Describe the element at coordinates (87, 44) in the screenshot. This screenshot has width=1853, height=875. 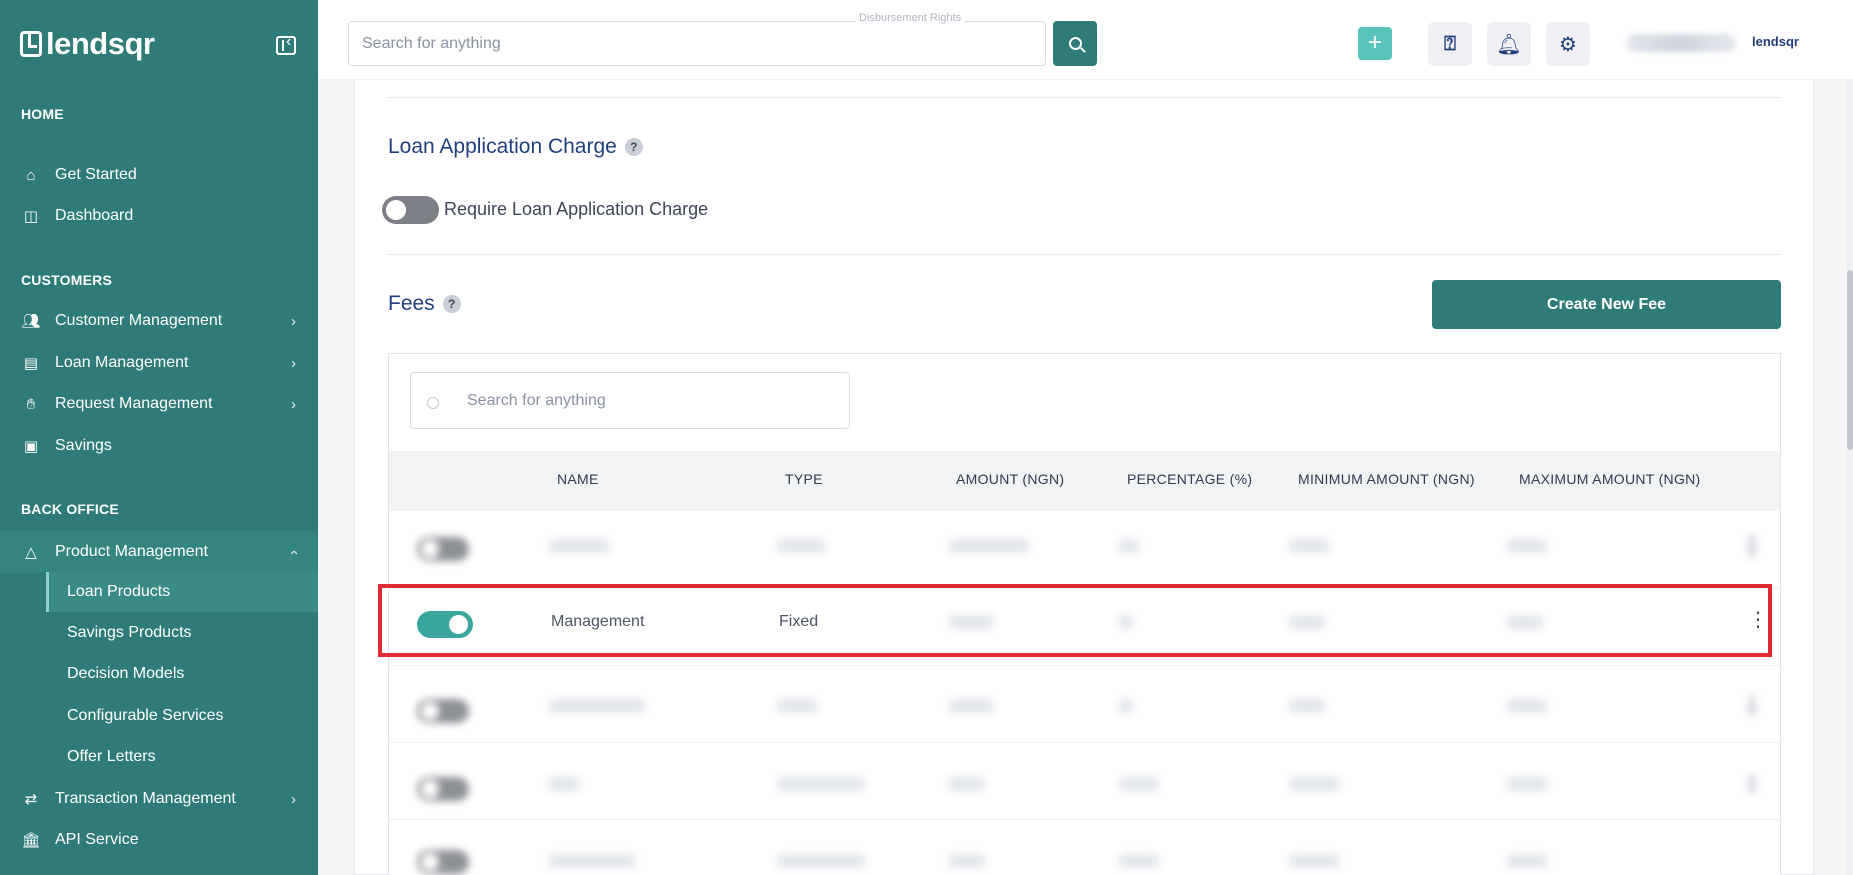
I see `lendsqr-logo: lendsqr` at that location.